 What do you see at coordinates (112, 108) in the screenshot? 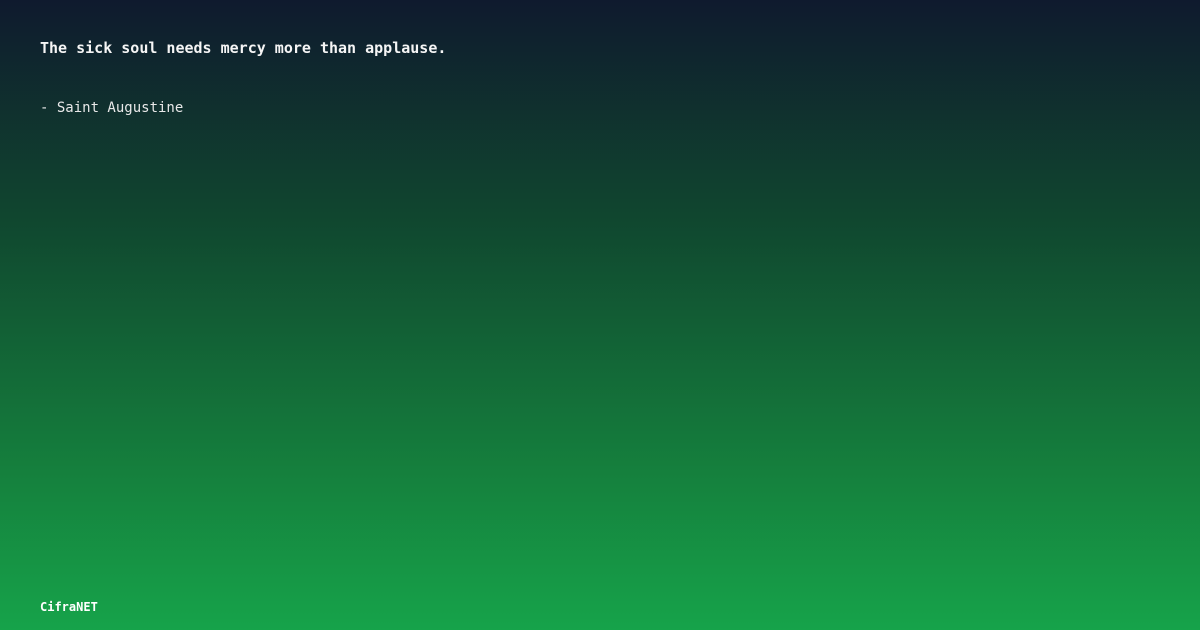
I see `quote-author: - Saint Augustine` at bounding box center [112, 108].